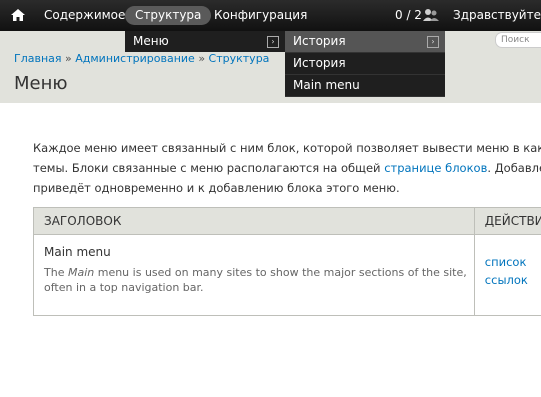  What do you see at coordinates (41, 83) in the screenshot?
I see `page-title: Меню` at bounding box center [41, 83].